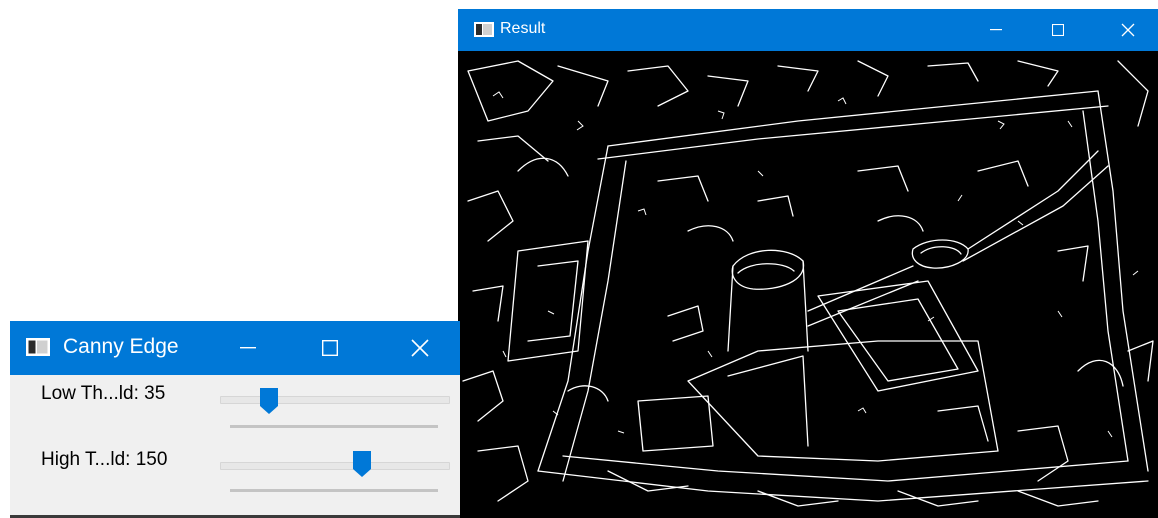 This screenshot has height=518, width=1158. I want to click on trackbar-high-threshold: High T...ld: 150, so click(235, 467).